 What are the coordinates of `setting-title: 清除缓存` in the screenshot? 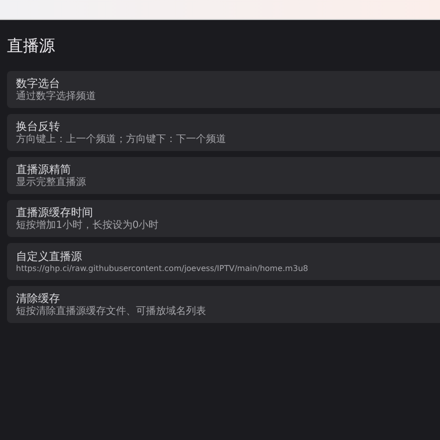 It's located at (38, 299).